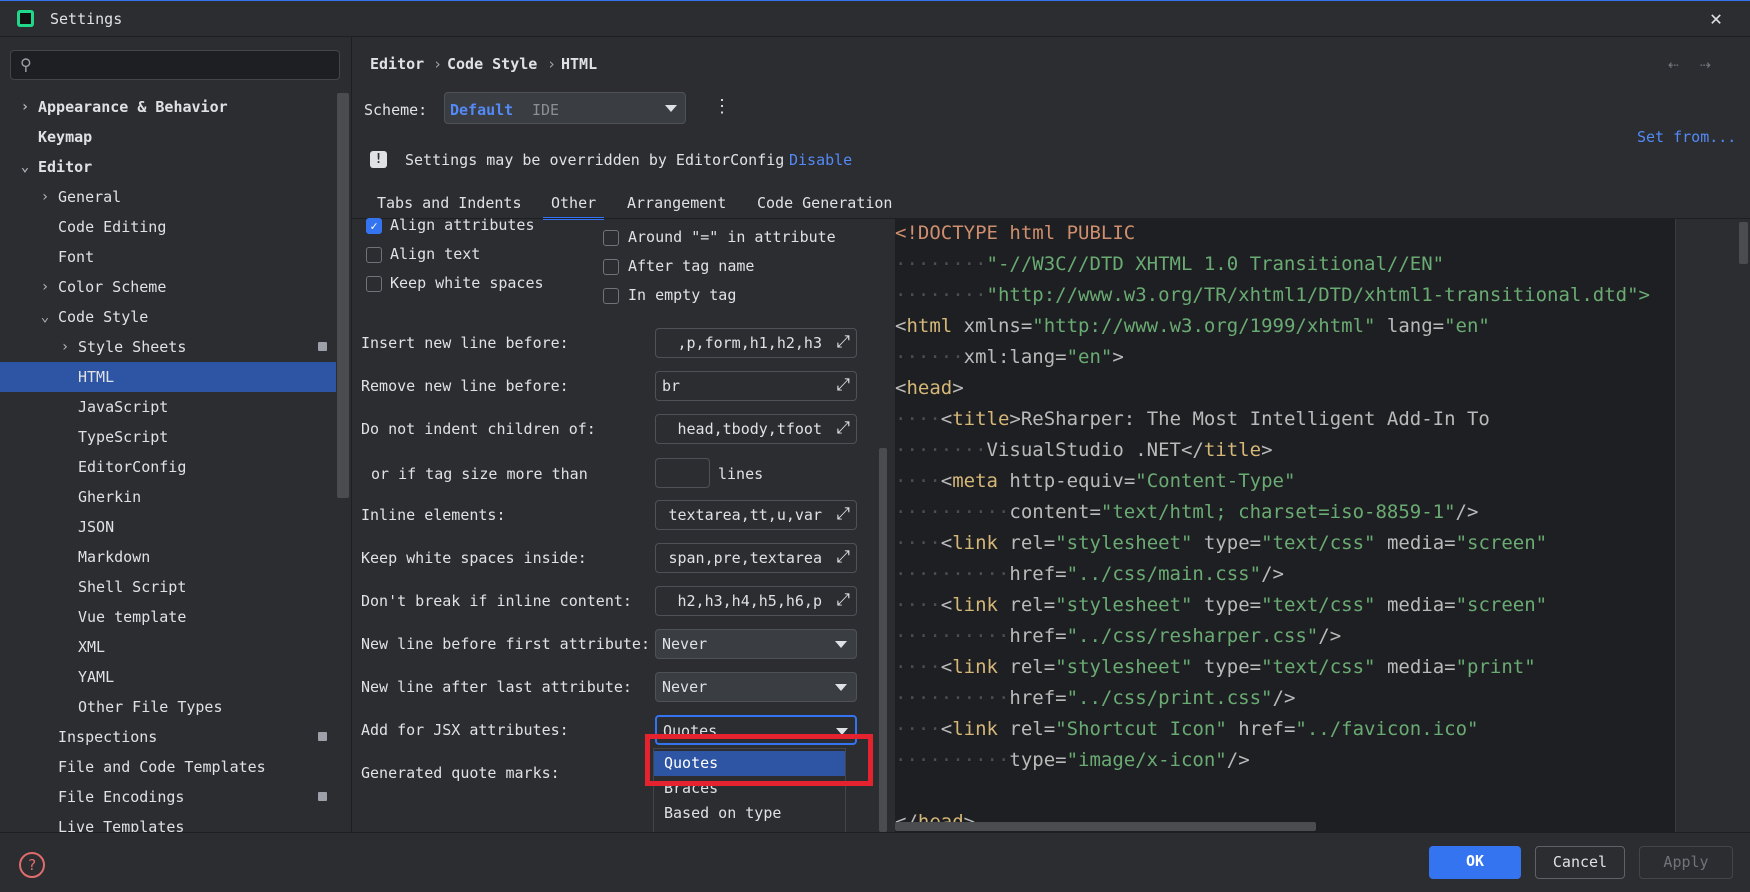  Describe the element at coordinates (820, 160) in the screenshot. I see `disable-link: Disable` at that location.